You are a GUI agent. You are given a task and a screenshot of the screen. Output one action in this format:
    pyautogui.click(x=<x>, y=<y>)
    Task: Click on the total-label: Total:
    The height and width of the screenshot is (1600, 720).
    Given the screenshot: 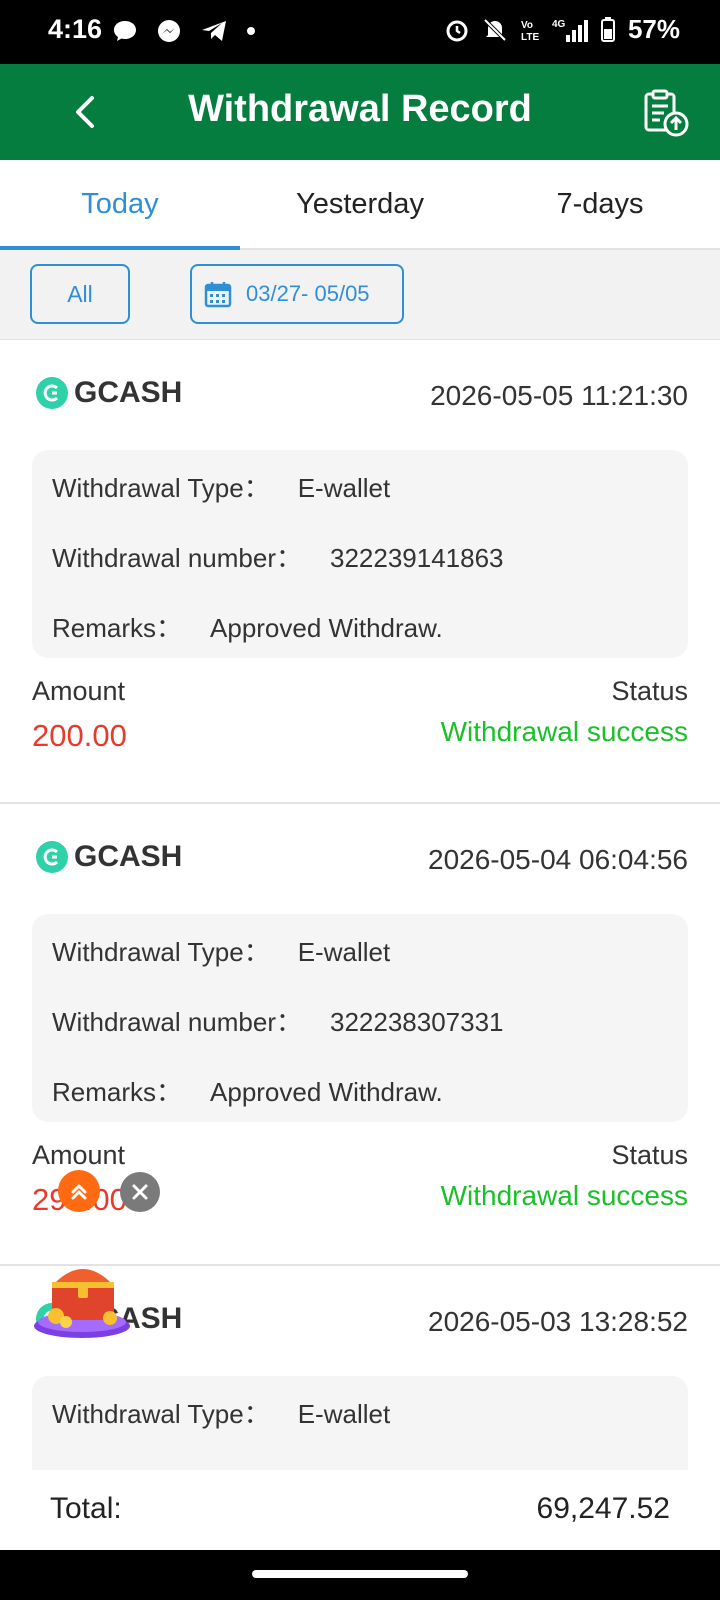 What is the action you would take?
    pyautogui.click(x=86, y=1508)
    